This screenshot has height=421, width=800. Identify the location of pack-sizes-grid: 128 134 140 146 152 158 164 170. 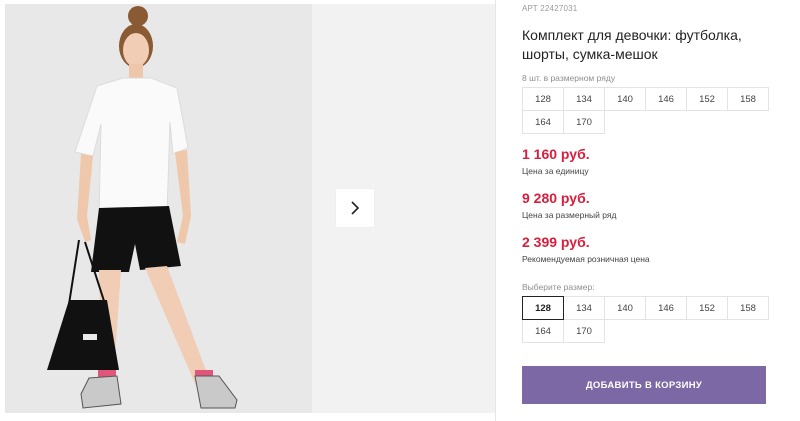
(649, 110).